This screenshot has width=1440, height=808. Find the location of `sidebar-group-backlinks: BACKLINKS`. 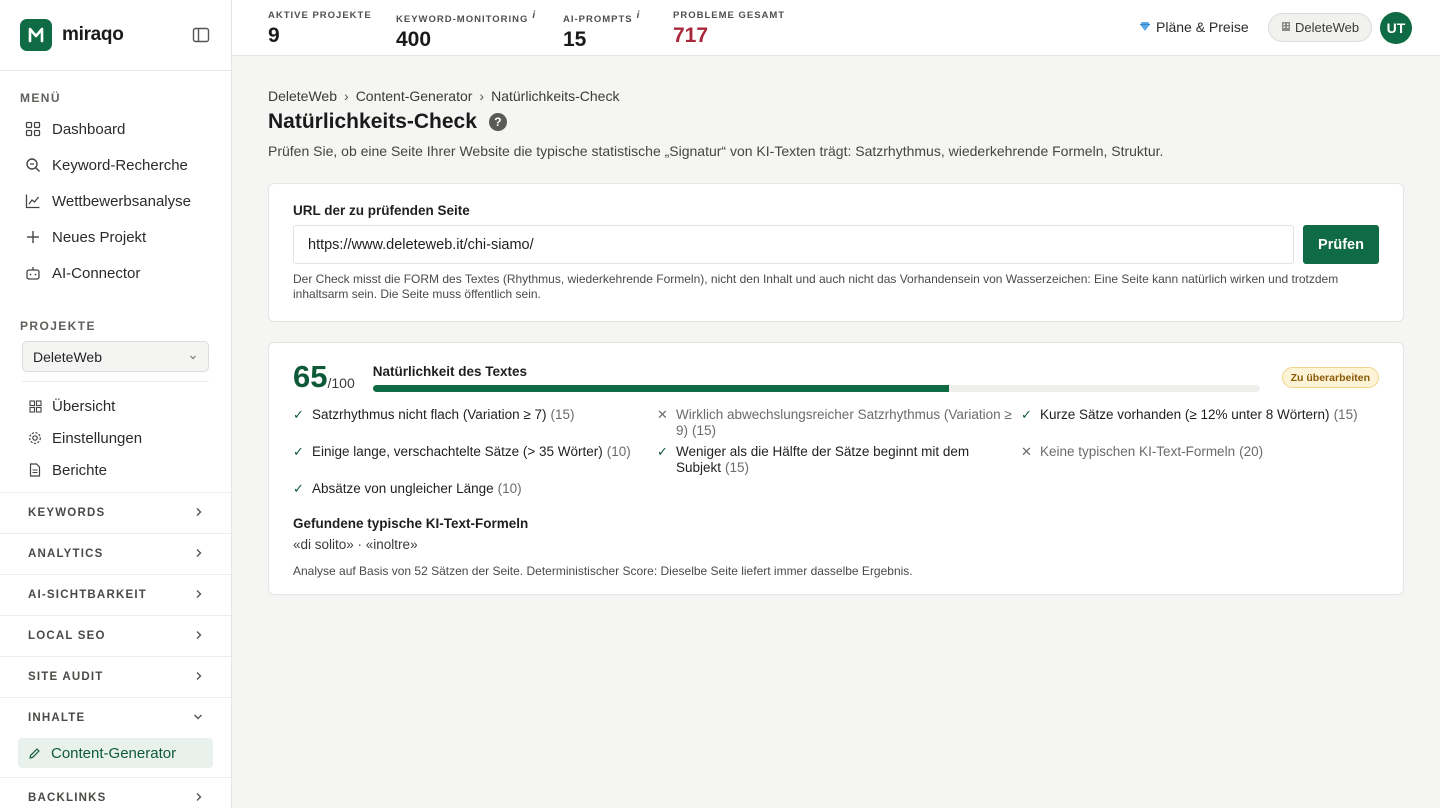

sidebar-group-backlinks: BACKLINKS is located at coordinates (115, 792).